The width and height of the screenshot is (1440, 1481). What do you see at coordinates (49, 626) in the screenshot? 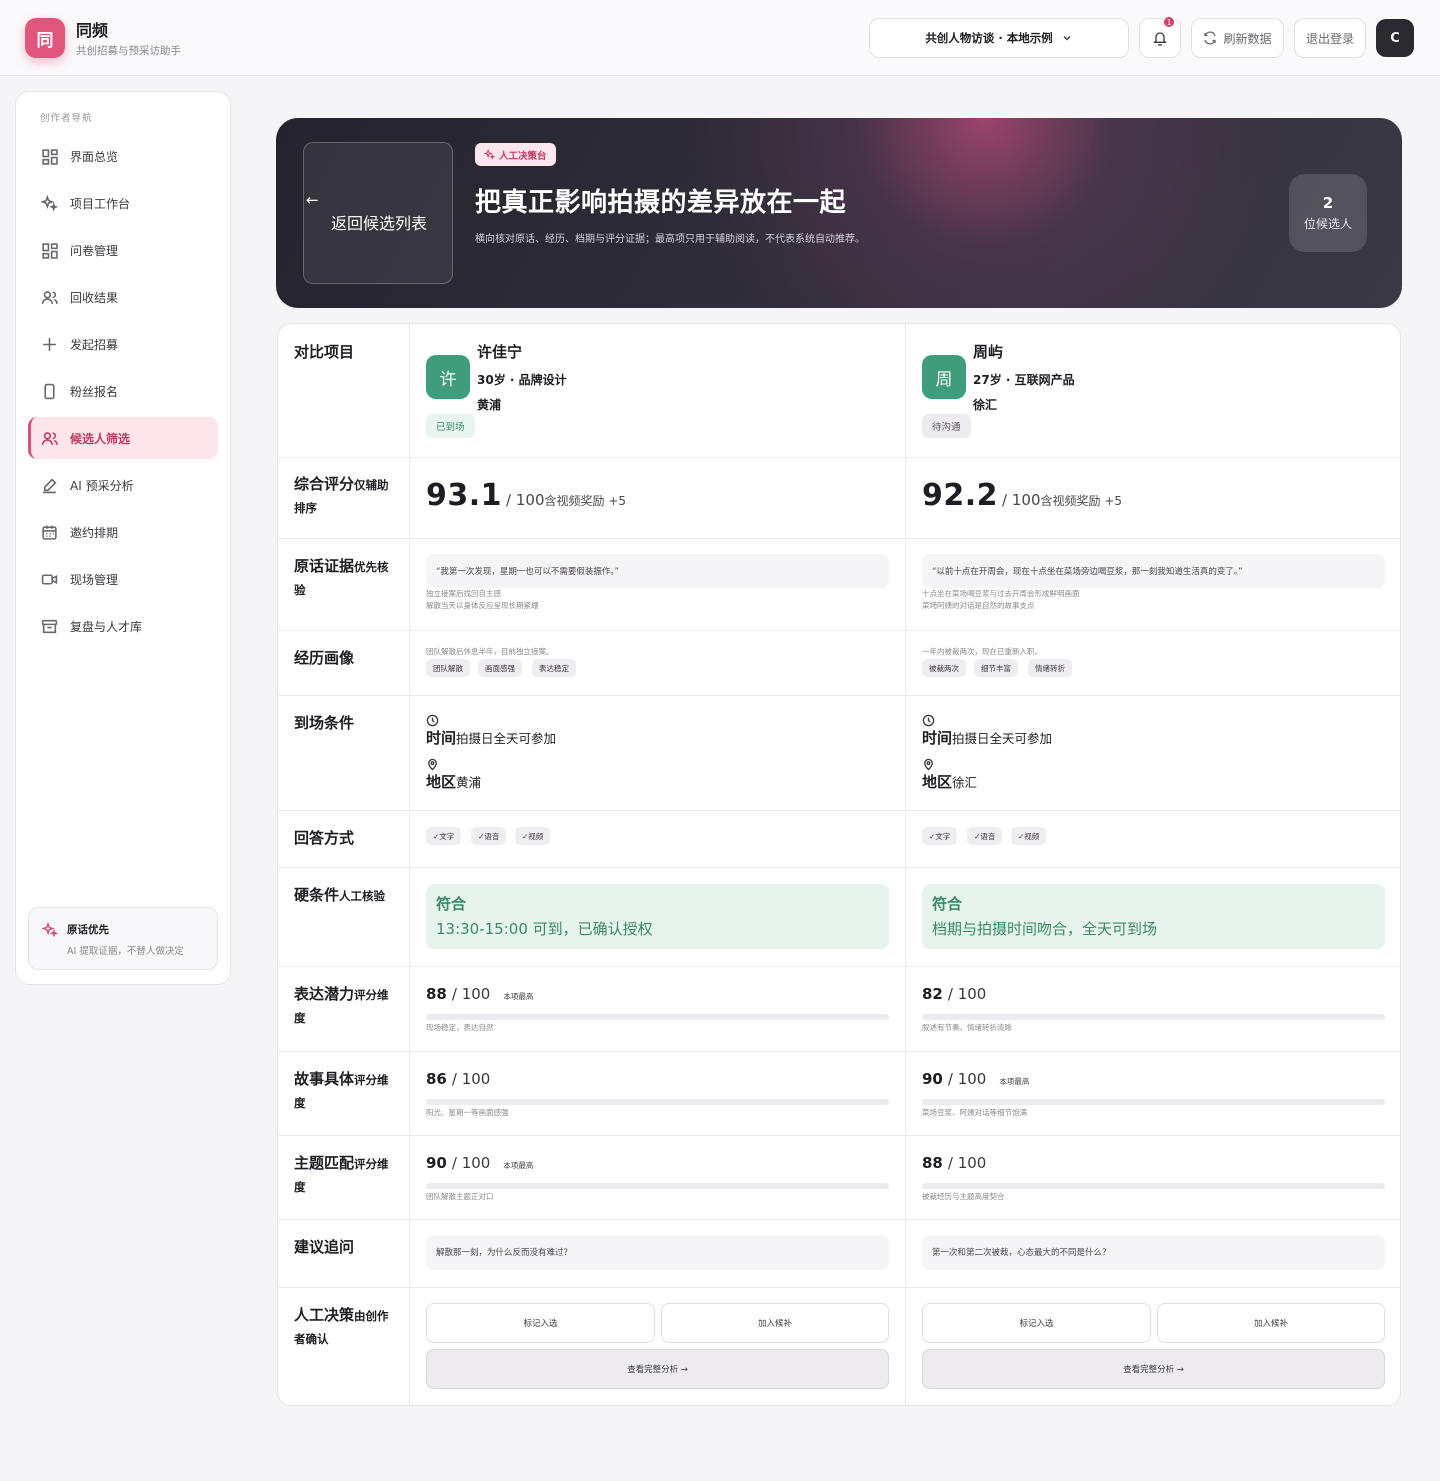
I see `archive-icon` at bounding box center [49, 626].